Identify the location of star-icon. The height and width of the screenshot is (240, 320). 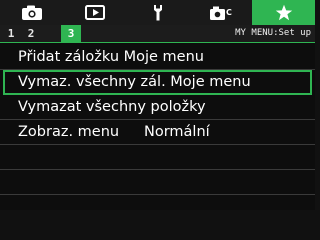
(283, 12).